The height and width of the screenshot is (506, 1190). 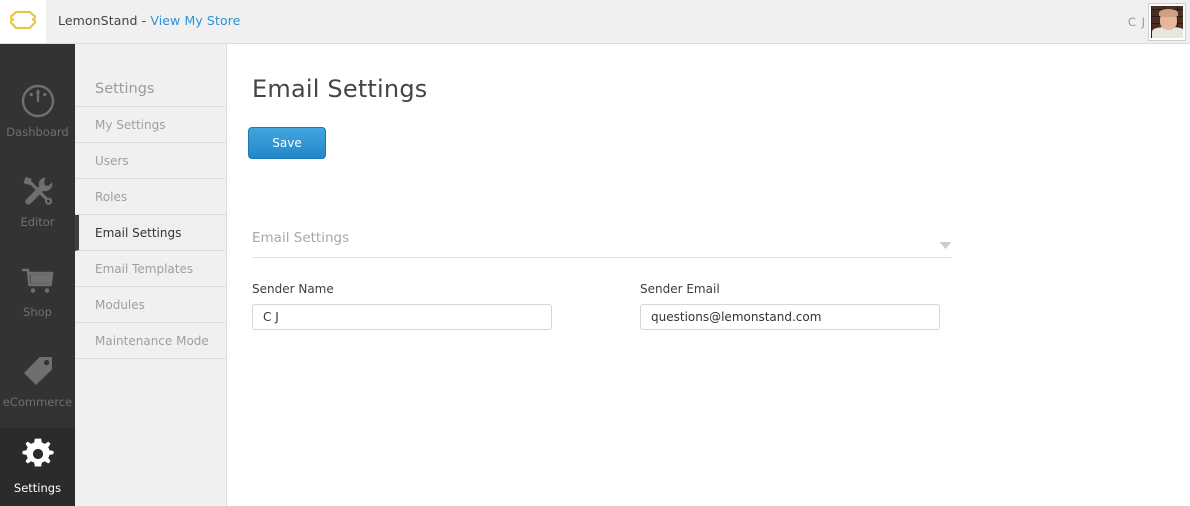 I want to click on submenu-item-email-settings: Email Settings, so click(x=150, y=233).